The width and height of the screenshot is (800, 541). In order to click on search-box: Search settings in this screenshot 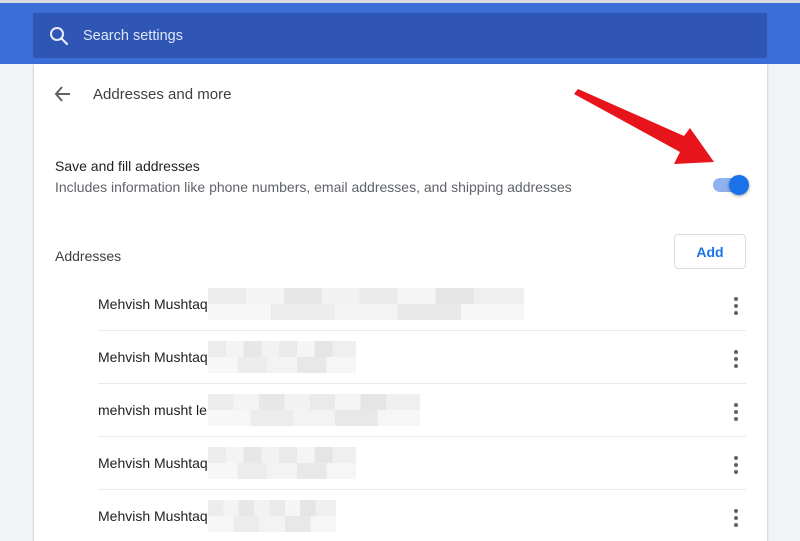, I will do `click(400, 35)`.